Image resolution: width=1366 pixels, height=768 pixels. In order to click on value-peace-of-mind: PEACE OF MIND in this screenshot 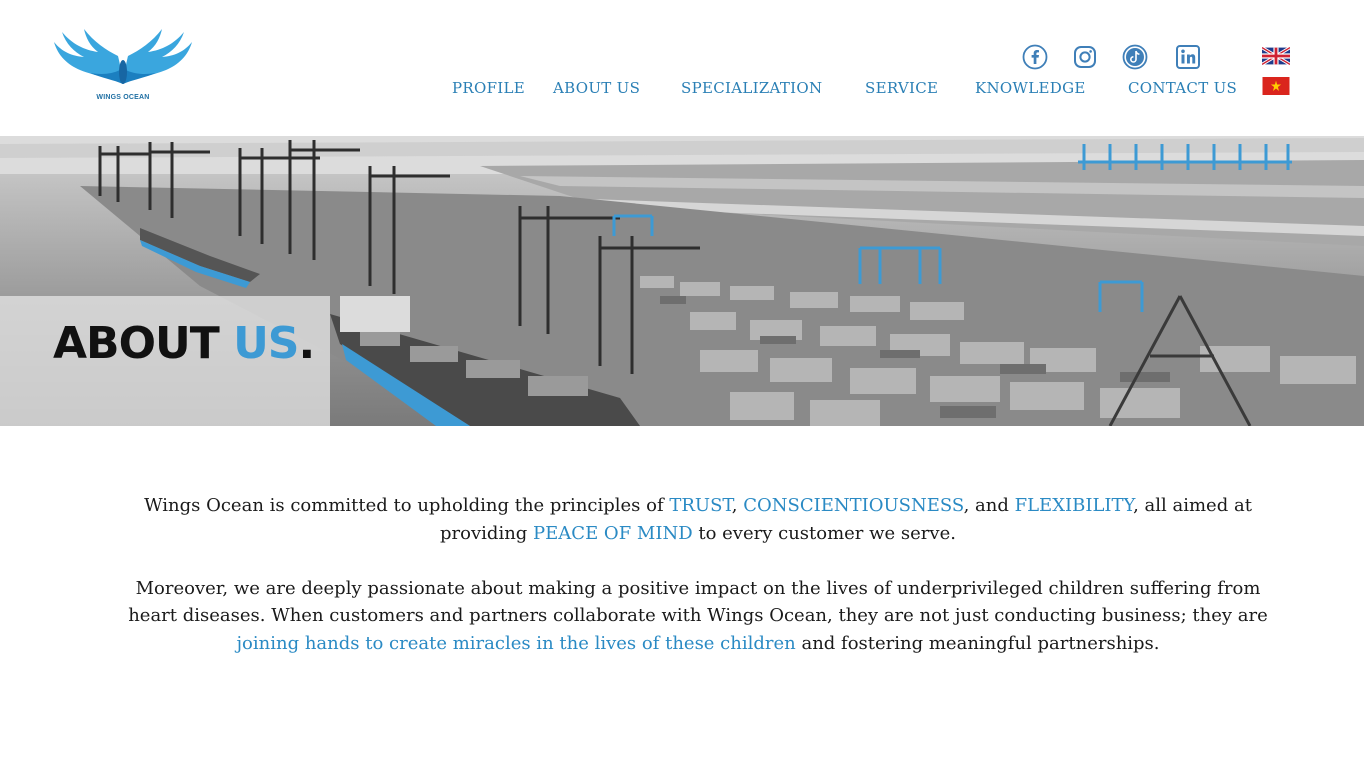, I will do `click(613, 533)`.